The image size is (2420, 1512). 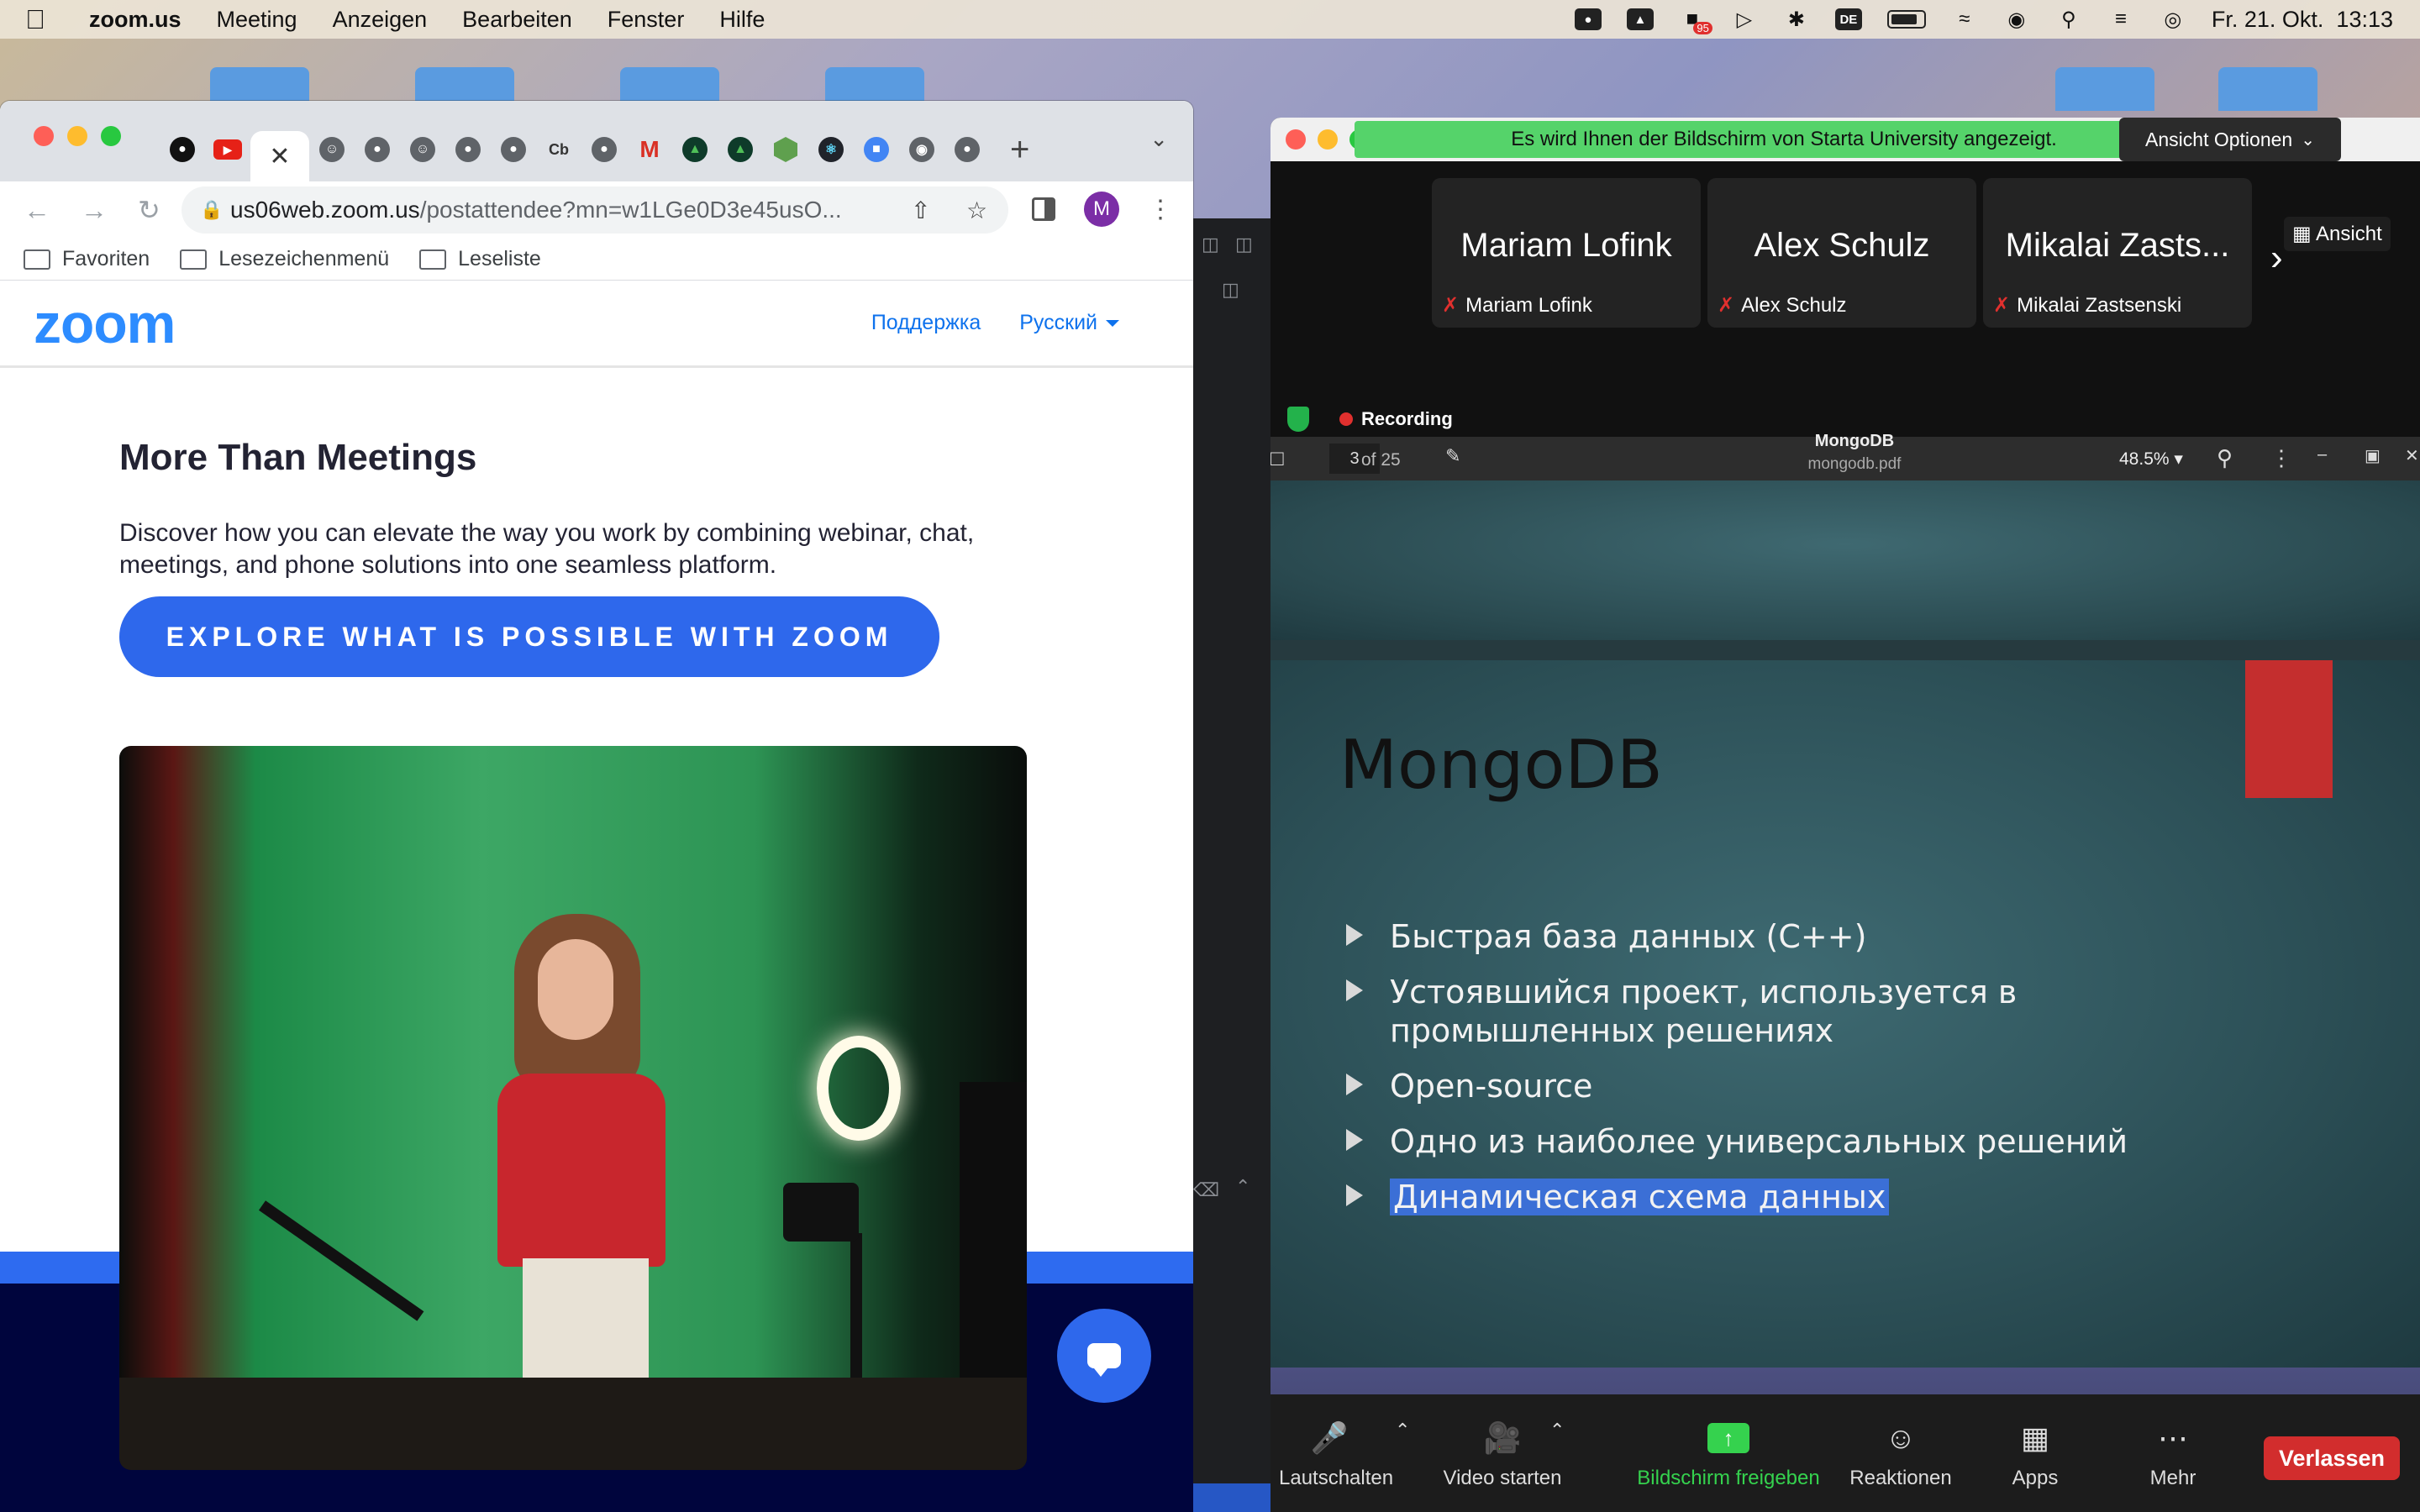 I want to click on chat-button, so click(x=1104, y=1356).